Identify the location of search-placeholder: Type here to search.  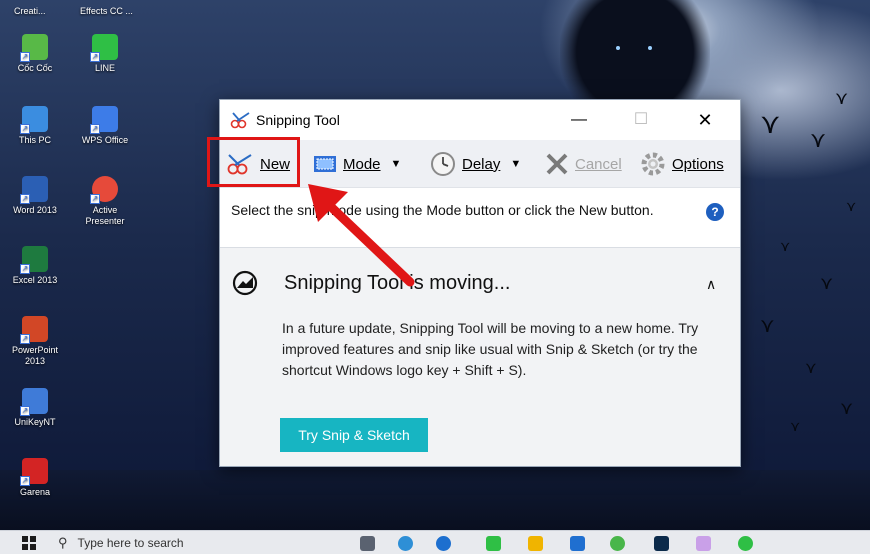
(130, 543).